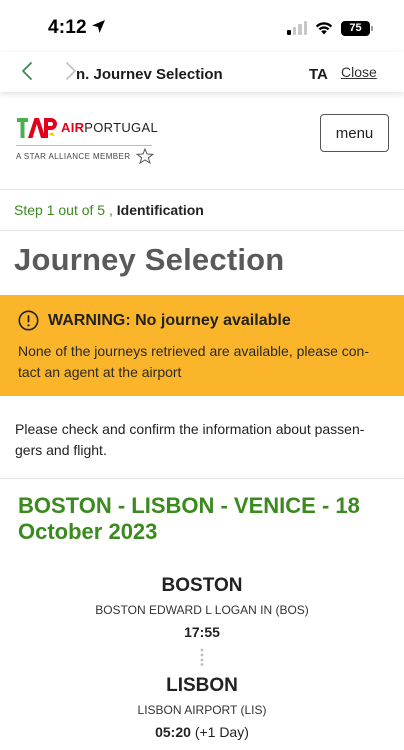  I want to click on status-bar: 4:12 75, so click(202, 26).